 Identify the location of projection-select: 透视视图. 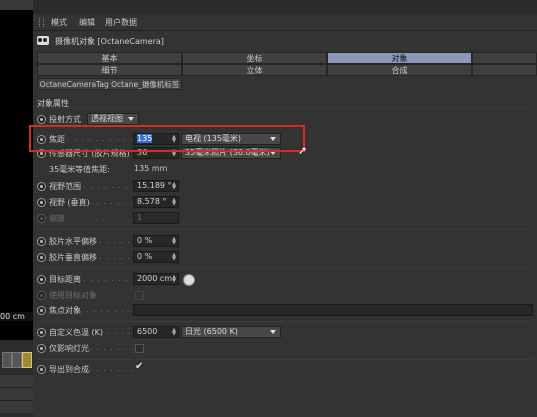
(113, 119).